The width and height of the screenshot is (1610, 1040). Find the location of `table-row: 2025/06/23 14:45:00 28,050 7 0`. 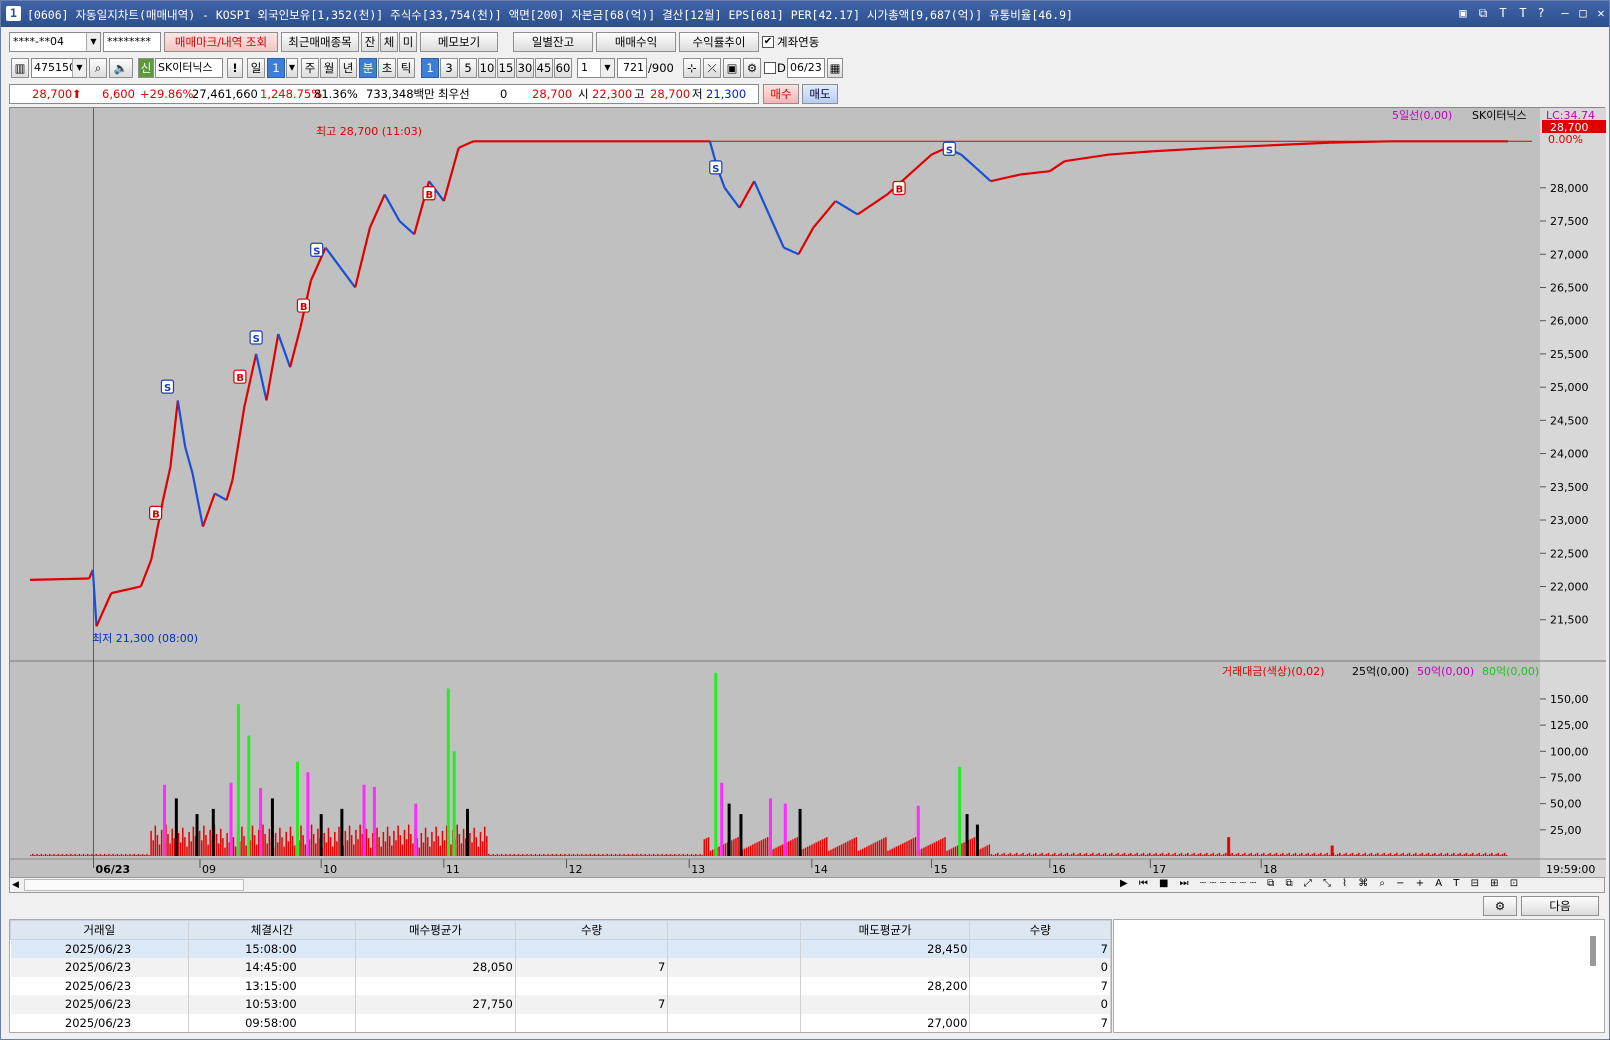

table-row: 2025/06/23 14:45:00 28,050 7 0 is located at coordinates (560, 967).